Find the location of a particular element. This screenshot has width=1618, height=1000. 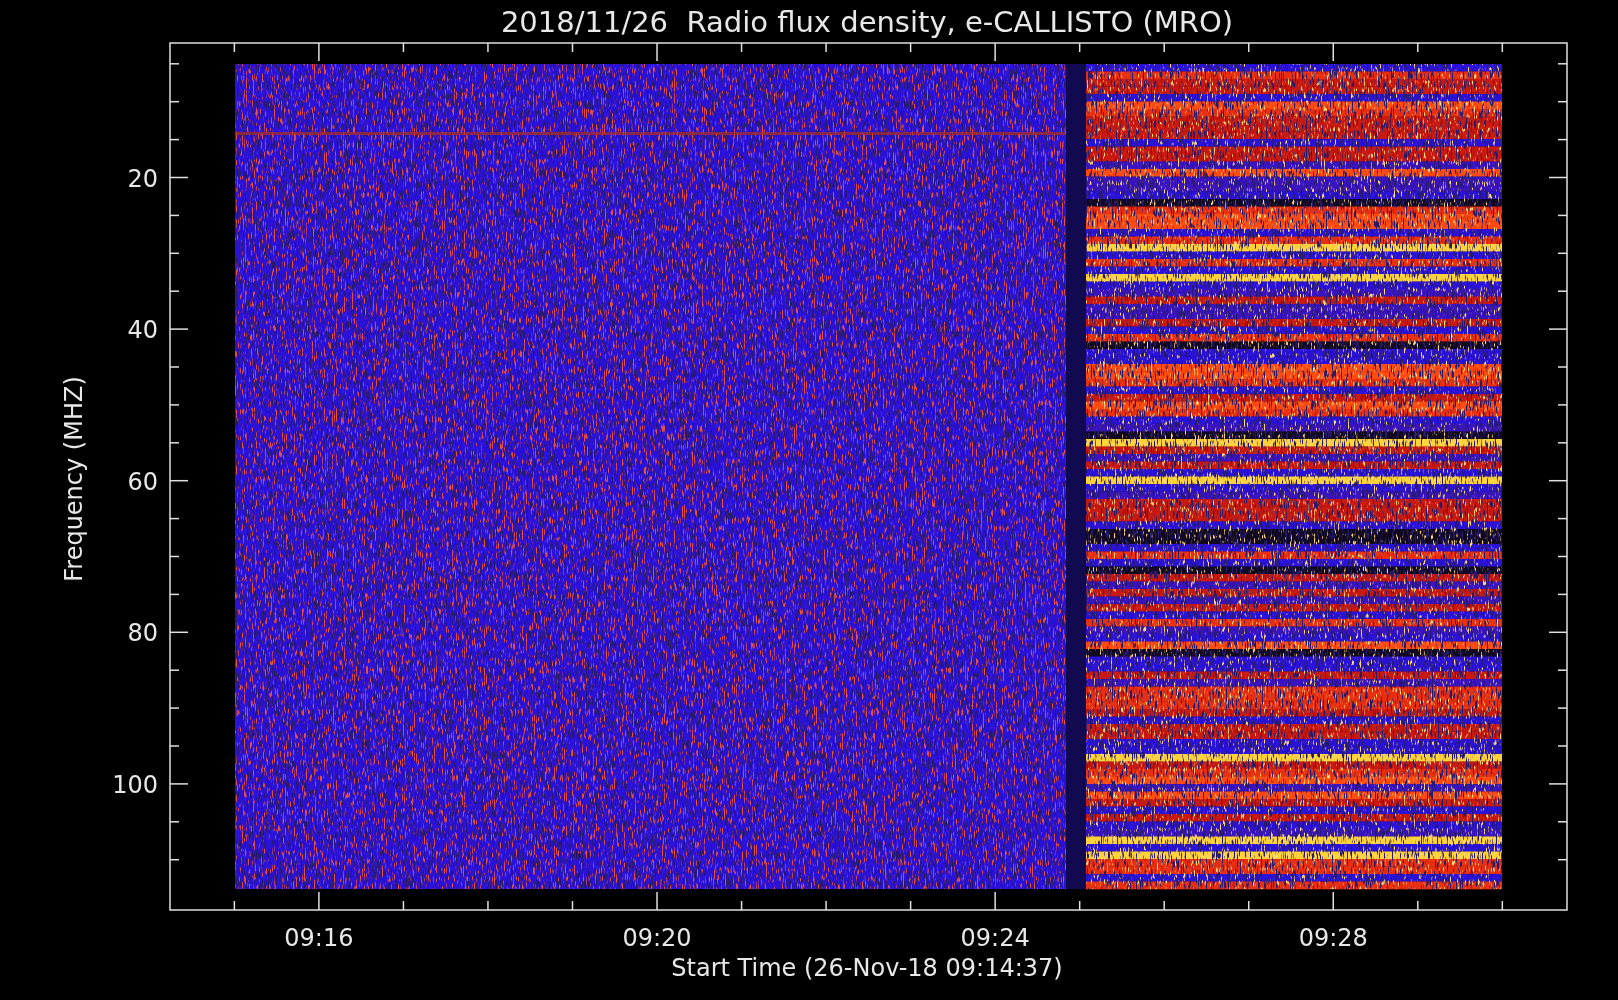

tick-label: 09:24 is located at coordinates (995, 938).